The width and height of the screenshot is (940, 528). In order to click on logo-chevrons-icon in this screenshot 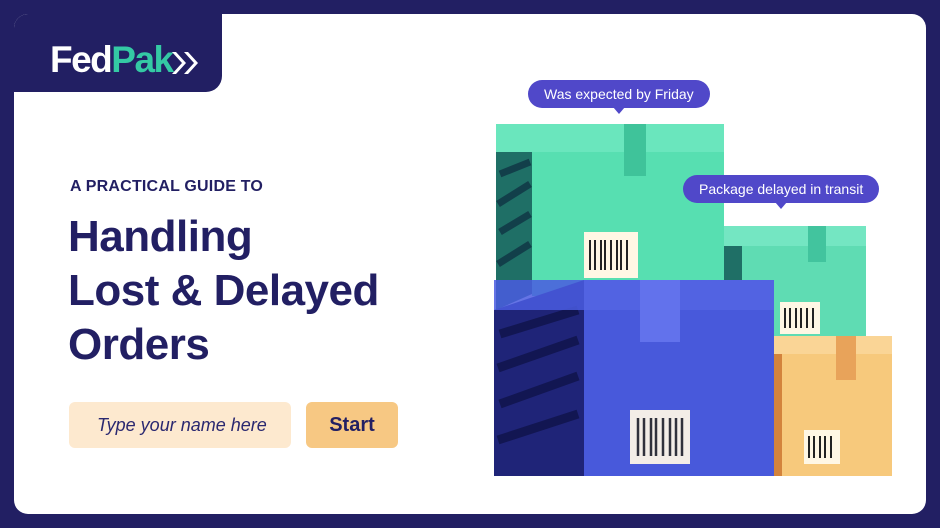, I will do `click(185, 63)`.